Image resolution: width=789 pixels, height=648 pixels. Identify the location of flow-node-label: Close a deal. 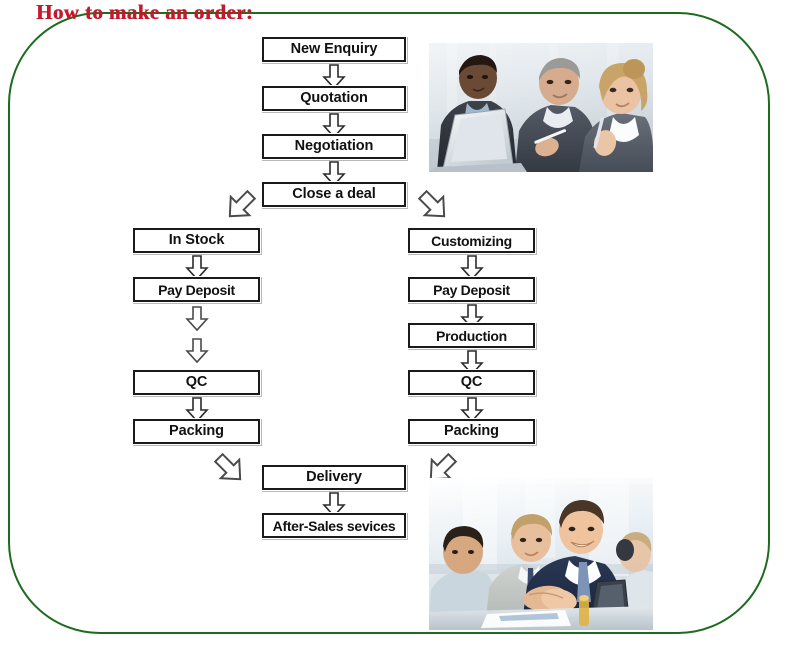
(334, 194).